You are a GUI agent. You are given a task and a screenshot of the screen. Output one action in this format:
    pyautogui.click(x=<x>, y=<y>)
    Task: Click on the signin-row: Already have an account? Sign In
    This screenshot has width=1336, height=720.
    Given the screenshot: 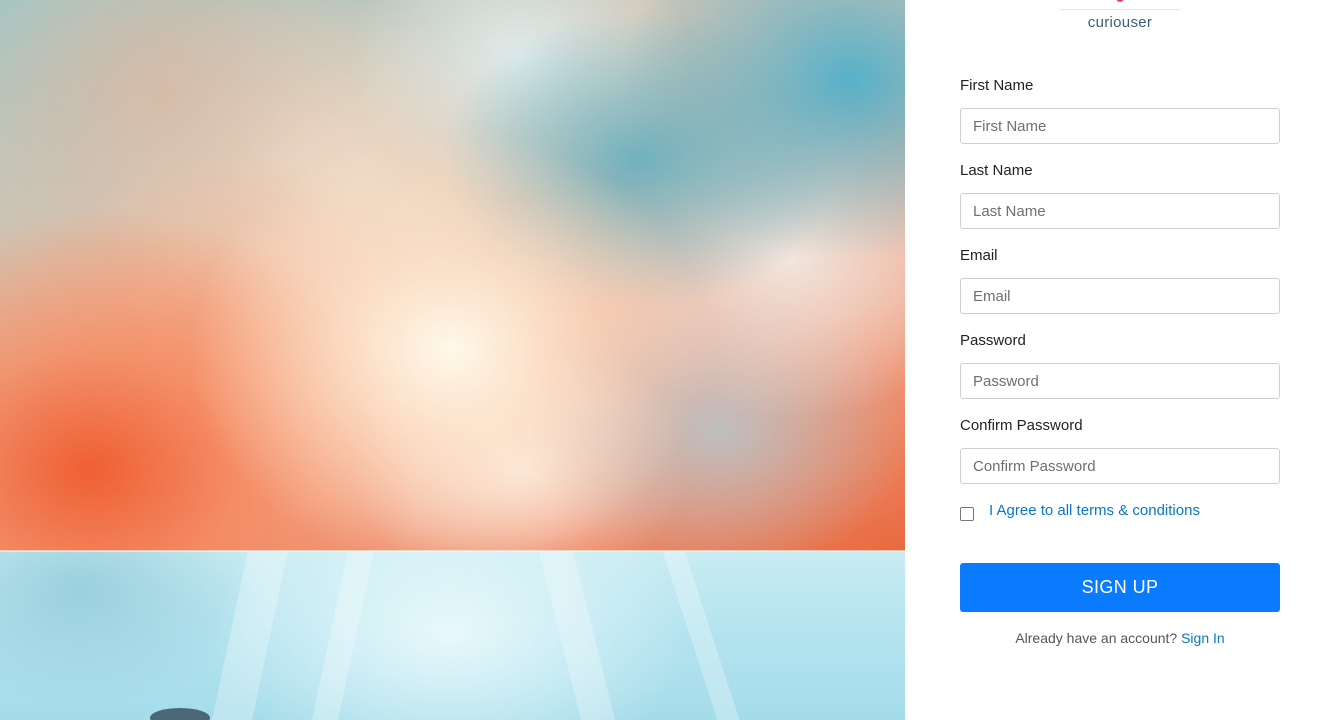 What is the action you would take?
    pyautogui.click(x=1120, y=638)
    